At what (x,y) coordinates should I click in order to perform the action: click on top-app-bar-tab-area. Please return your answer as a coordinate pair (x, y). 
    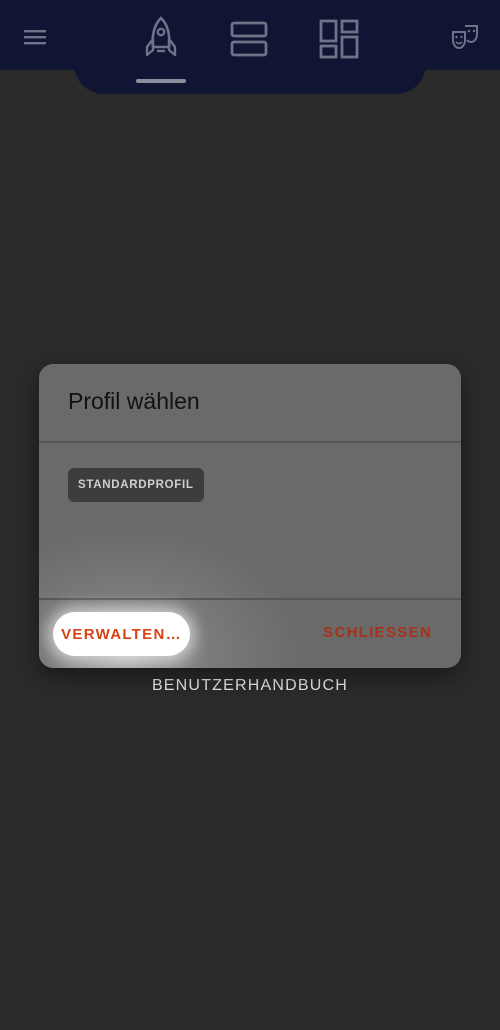
    Looking at the image, I should click on (250, 77).